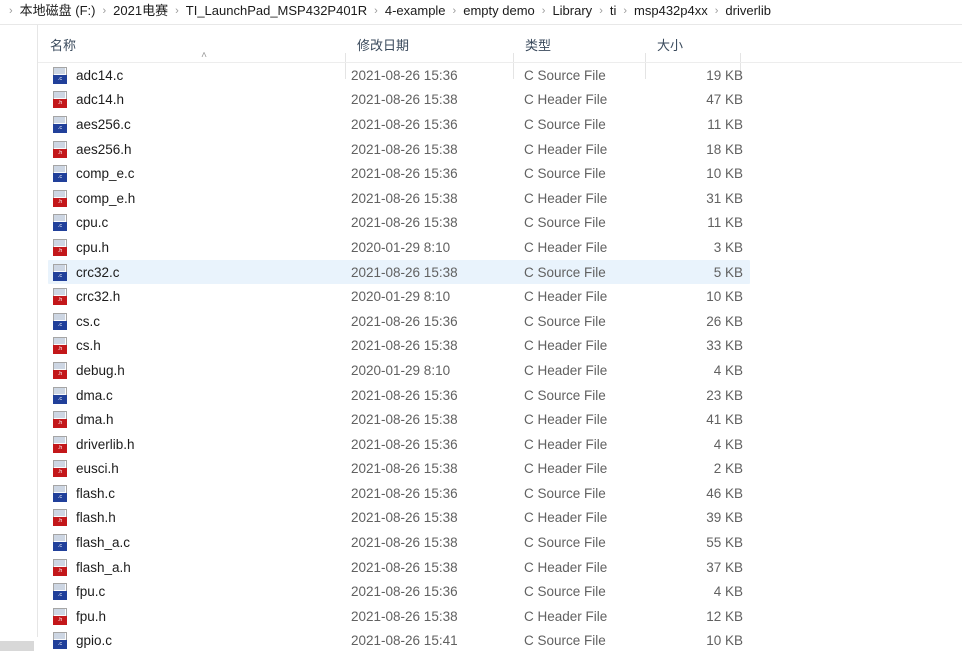 The width and height of the screenshot is (962, 655). I want to click on breadcrumb-item: TI_LaunchPad_MSP432P401R, so click(276, 11).